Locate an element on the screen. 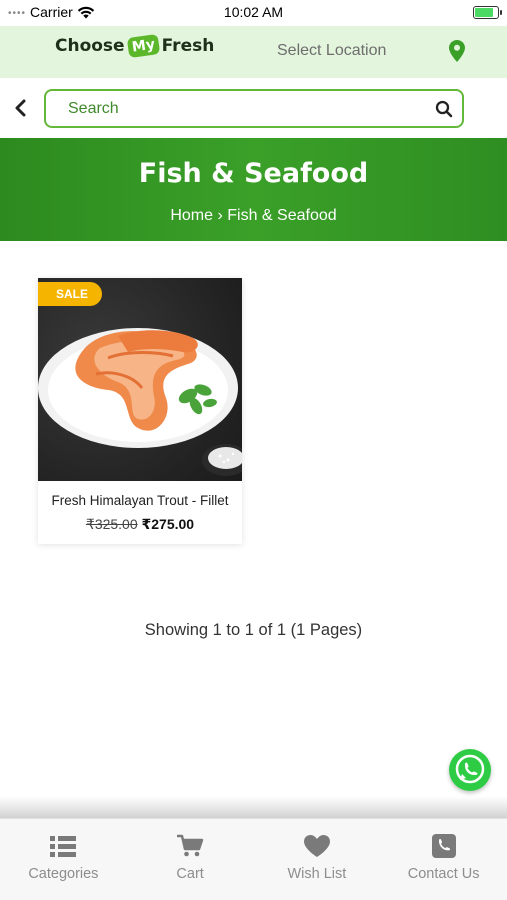 The height and width of the screenshot is (900, 507). battery-level is located at coordinates (484, 12).